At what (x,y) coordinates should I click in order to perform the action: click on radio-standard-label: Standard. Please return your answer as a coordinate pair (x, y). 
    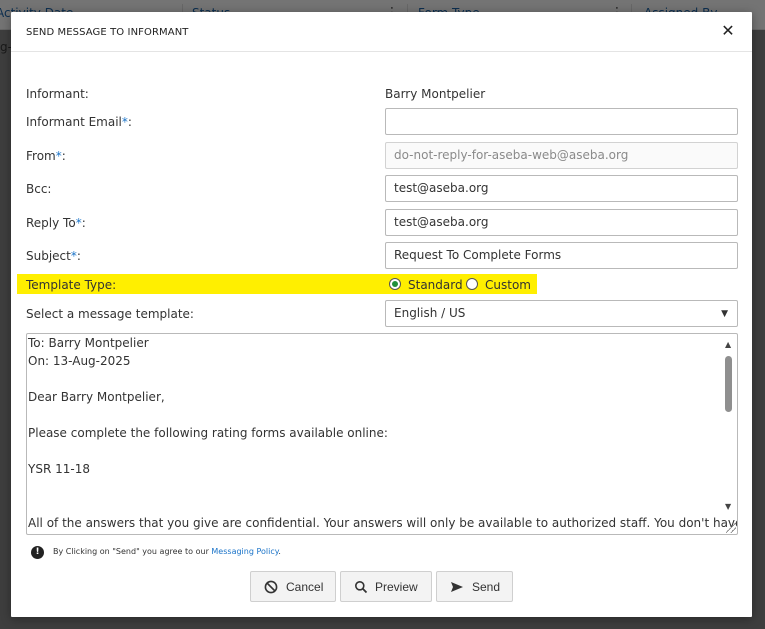
    Looking at the image, I should click on (435, 285).